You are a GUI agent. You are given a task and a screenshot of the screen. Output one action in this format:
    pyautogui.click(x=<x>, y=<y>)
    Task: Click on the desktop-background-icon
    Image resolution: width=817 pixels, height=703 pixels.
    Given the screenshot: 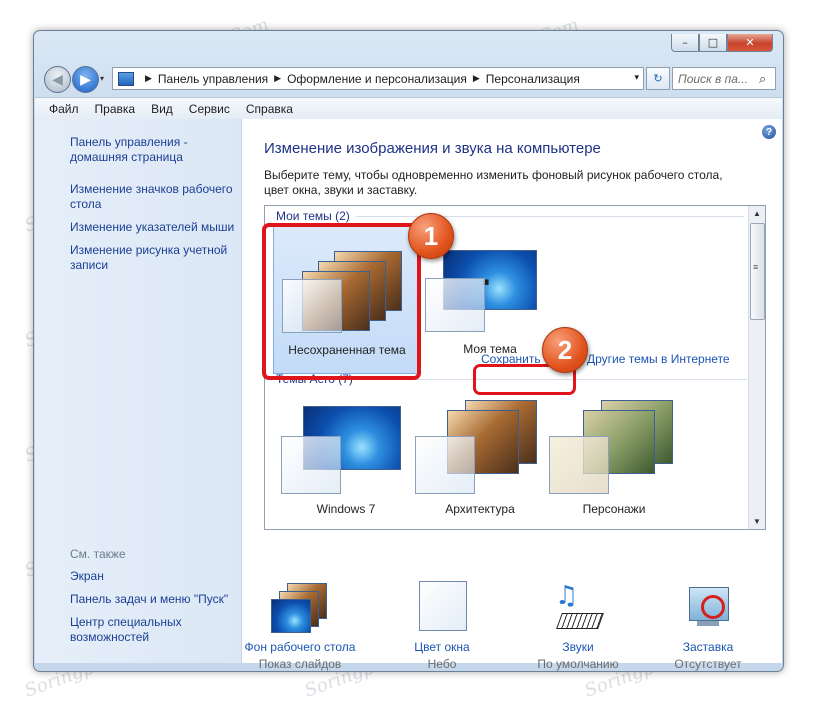 What is the action you would take?
    pyautogui.click(x=299, y=607)
    